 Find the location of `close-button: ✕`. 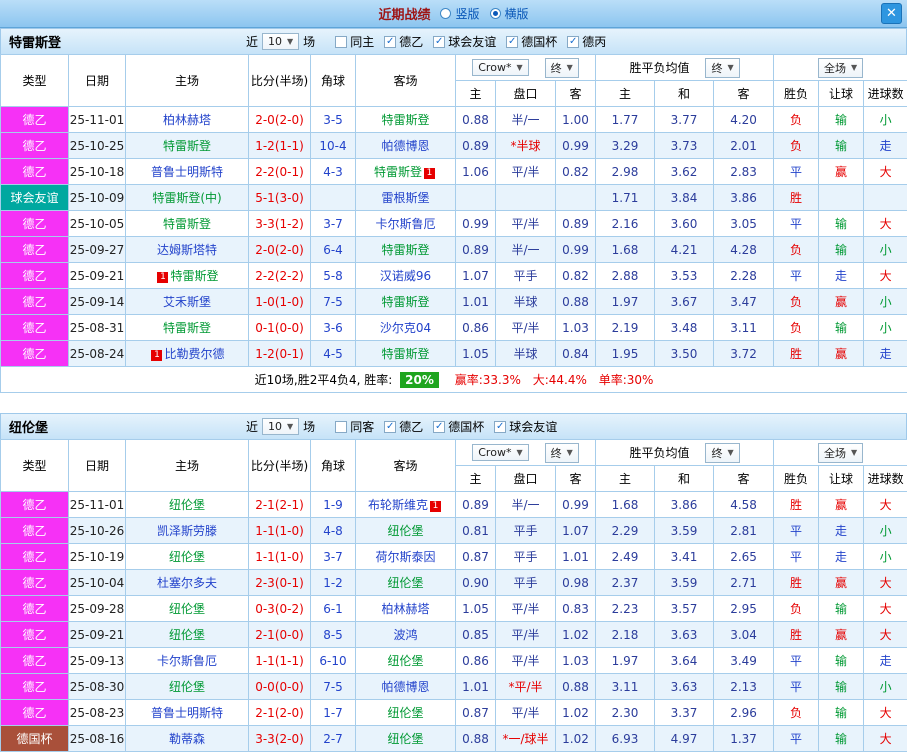

close-button: ✕ is located at coordinates (891, 13).